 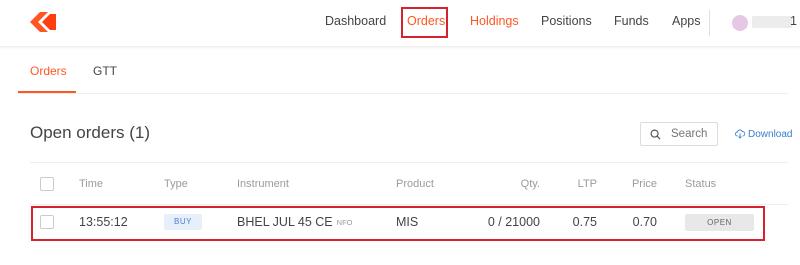 I want to click on nav-holdings: Holdings, so click(x=494, y=21).